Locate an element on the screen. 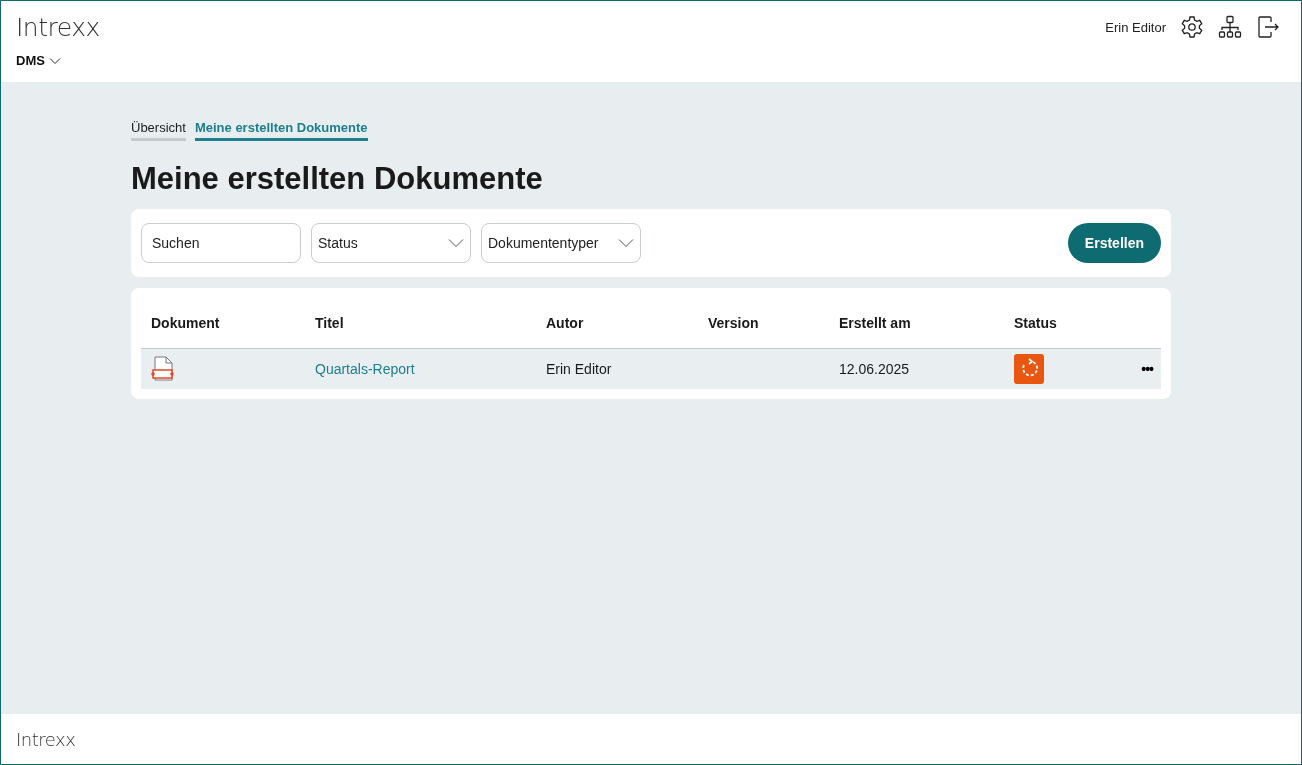  table-cell-text: Erin Editor is located at coordinates (579, 369).